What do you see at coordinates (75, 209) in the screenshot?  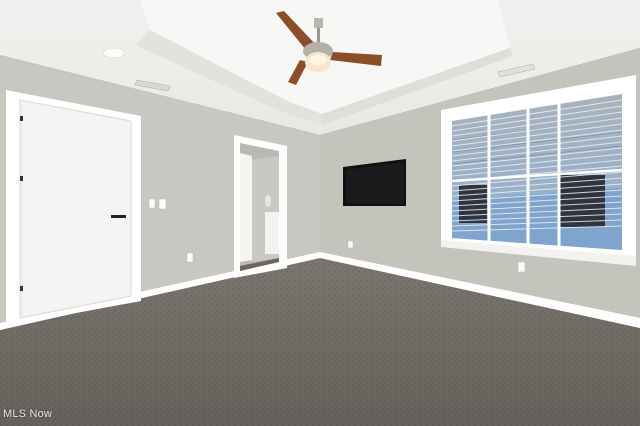 I see `closet-door` at bounding box center [75, 209].